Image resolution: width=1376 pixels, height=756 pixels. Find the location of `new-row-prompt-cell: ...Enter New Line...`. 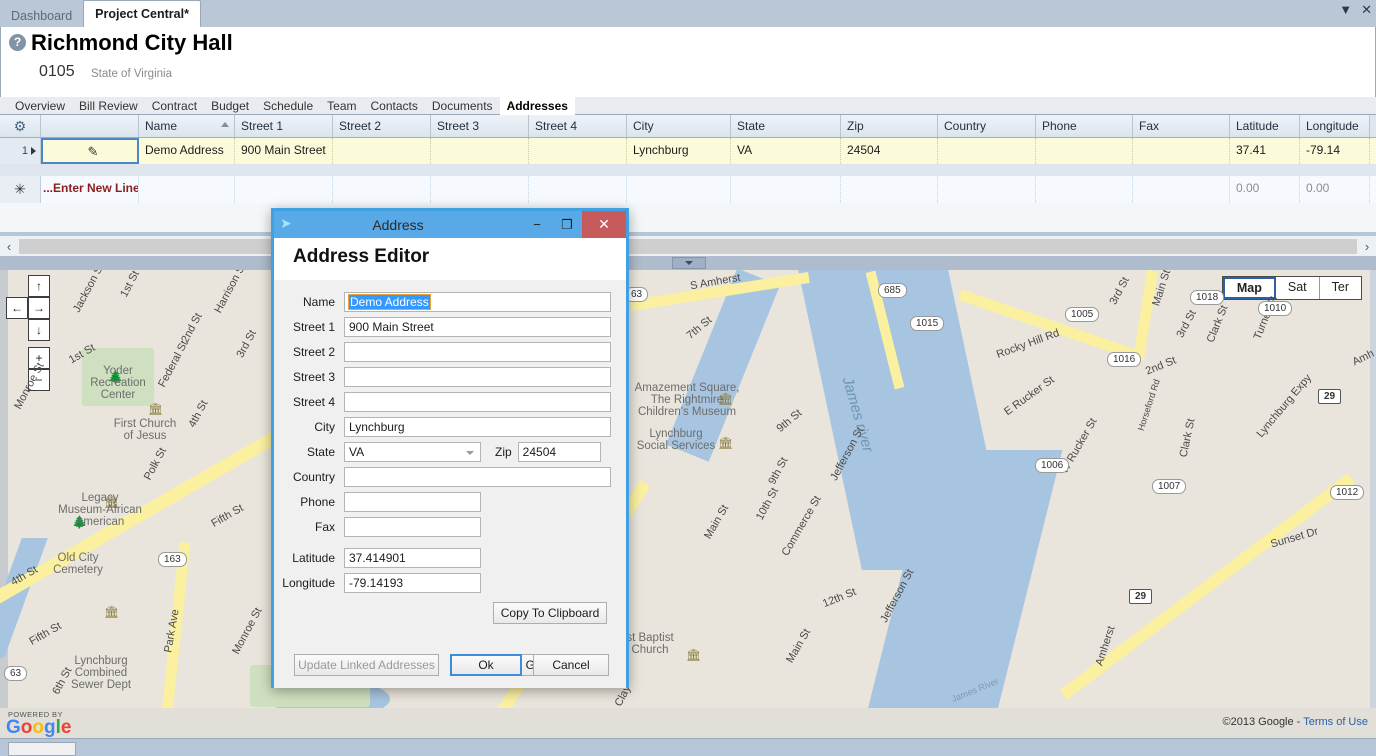

new-row-prompt-cell: ...Enter New Line... is located at coordinates (90, 189).